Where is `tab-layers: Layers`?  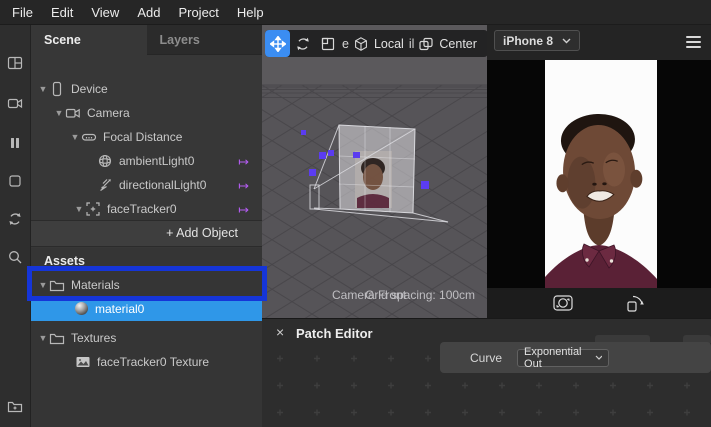 tab-layers: Layers is located at coordinates (204, 40).